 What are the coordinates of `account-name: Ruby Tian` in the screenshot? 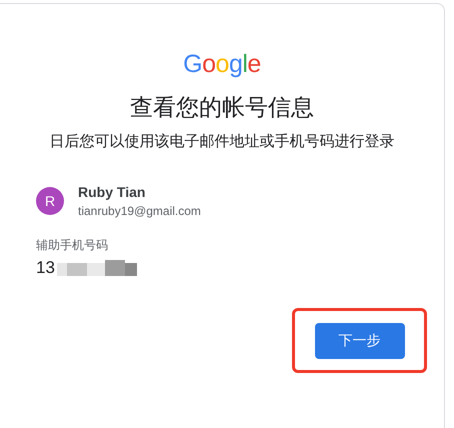 It's located at (112, 192).